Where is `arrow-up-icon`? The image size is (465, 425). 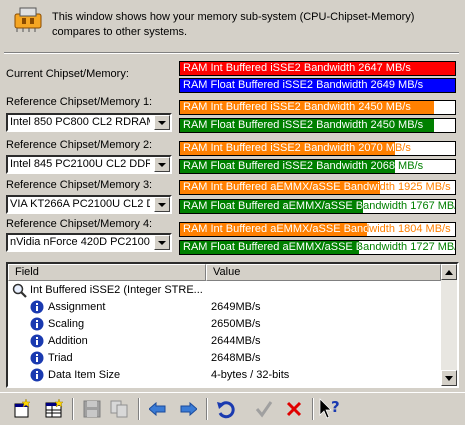 arrow-up-icon is located at coordinates (449, 272).